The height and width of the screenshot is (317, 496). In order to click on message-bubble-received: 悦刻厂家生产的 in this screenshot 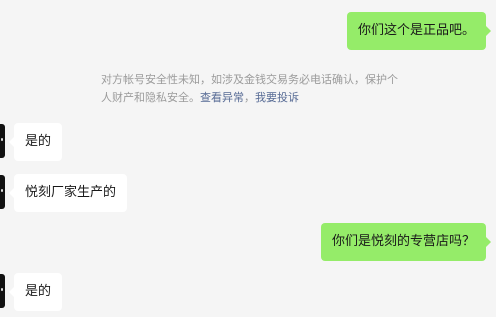, I will do `click(68, 193)`.